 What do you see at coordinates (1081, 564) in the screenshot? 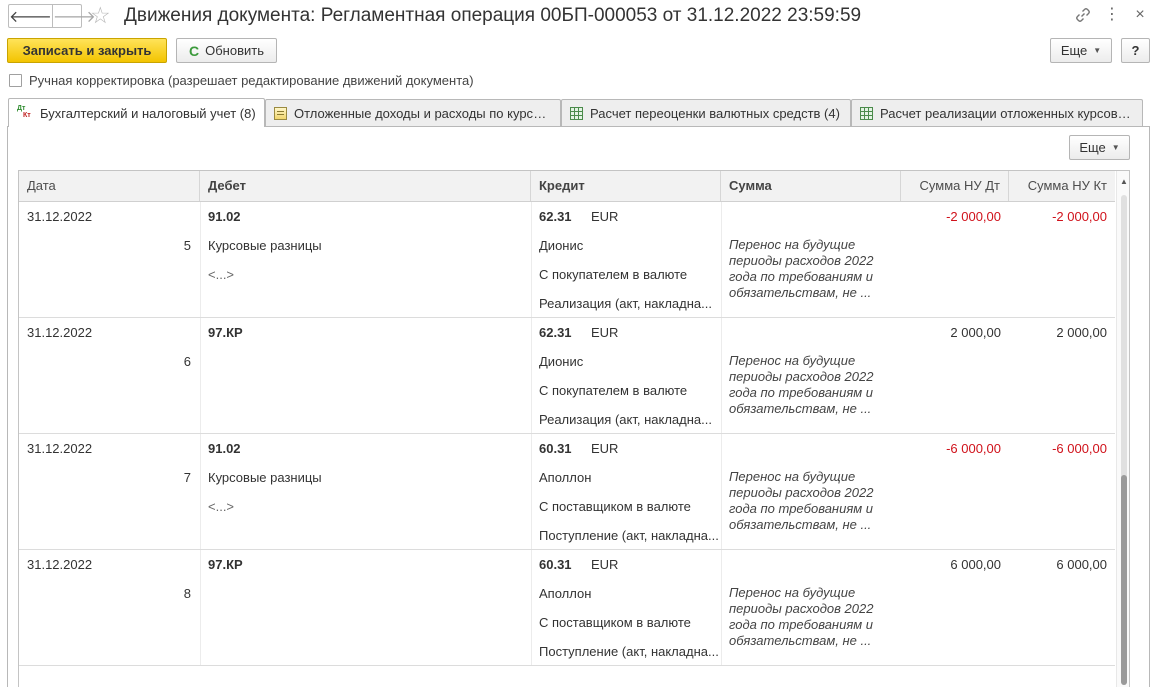
I see `sum-nu-kt: 6 000,00` at bounding box center [1081, 564].